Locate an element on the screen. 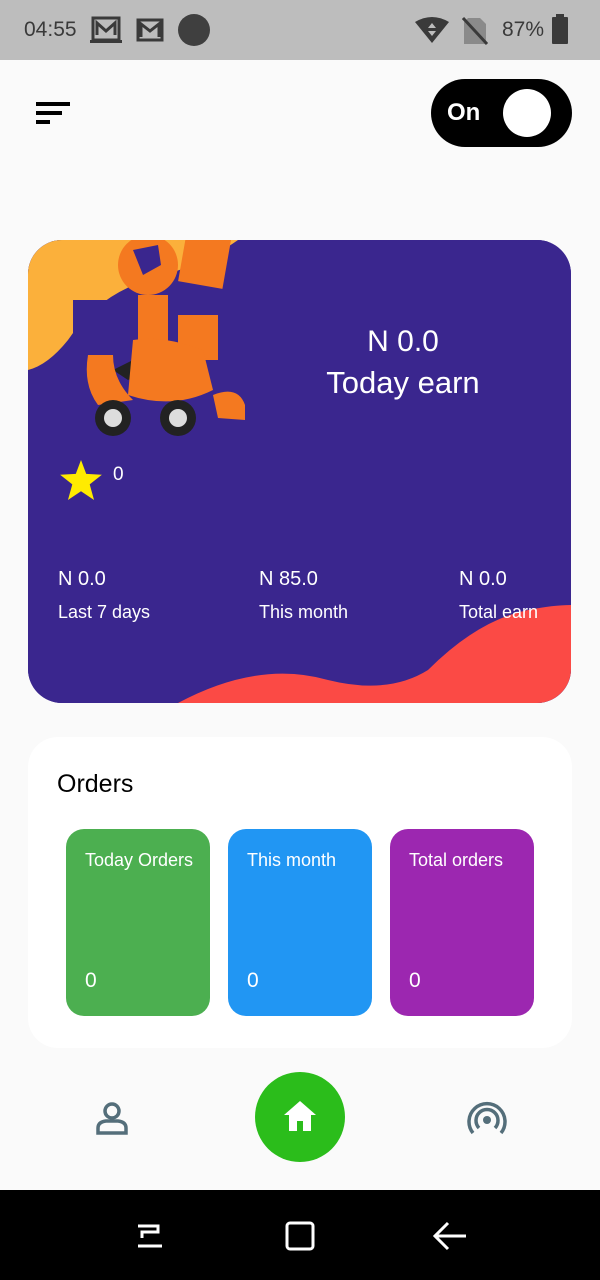  nav-profile-button is located at coordinates (112, 1120).